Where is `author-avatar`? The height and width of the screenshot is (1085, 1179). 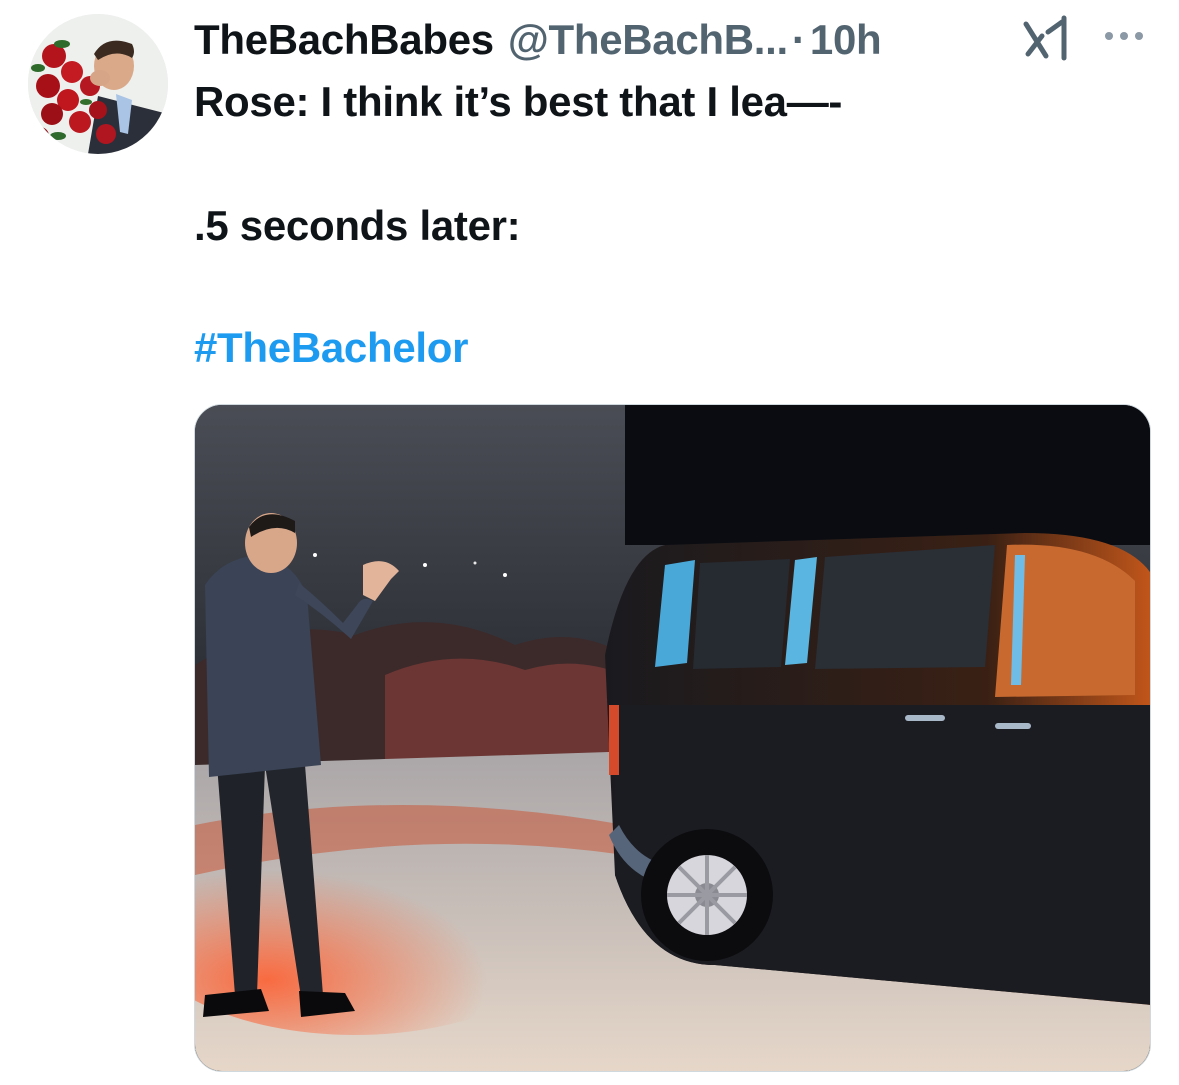
author-avatar is located at coordinates (98, 84).